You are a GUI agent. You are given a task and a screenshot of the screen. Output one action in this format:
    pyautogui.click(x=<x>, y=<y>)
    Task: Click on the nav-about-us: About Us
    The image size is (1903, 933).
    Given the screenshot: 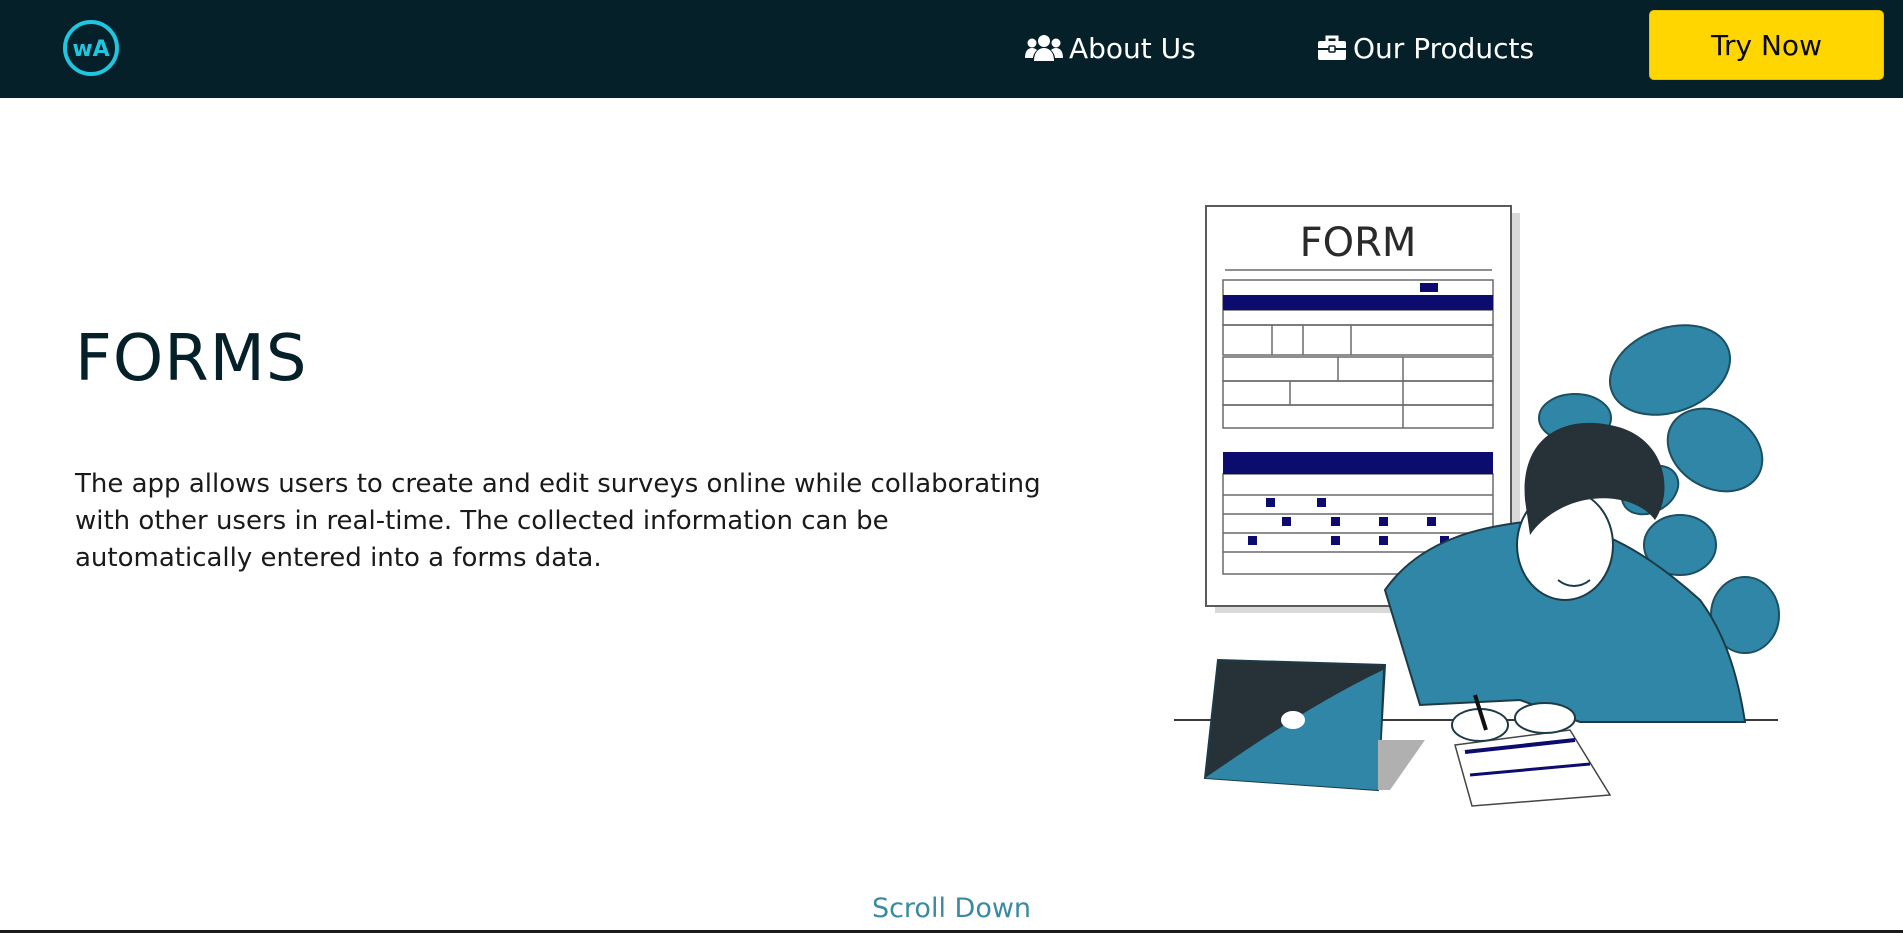 What is the action you would take?
    pyautogui.click(x=1110, y=48)
    